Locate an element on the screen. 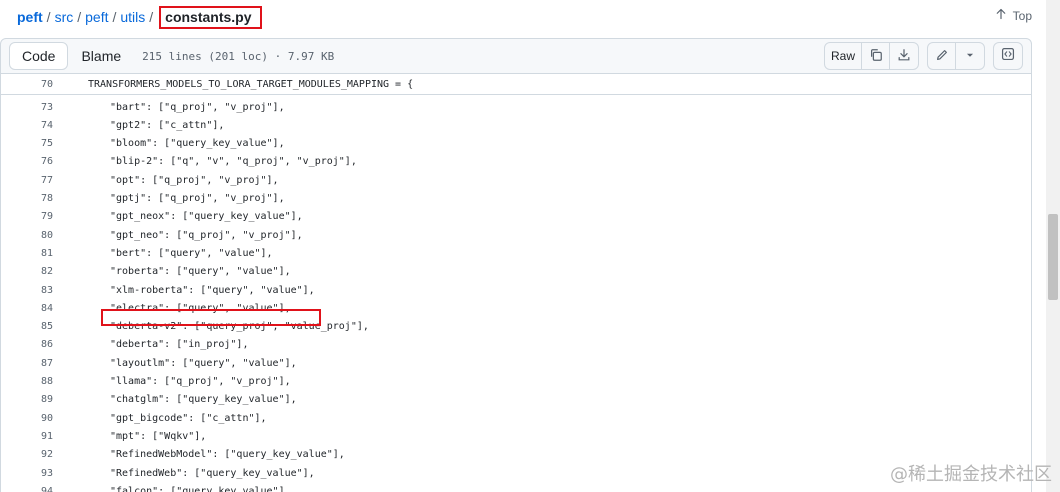  download-button is located at coordinates (904, 56).